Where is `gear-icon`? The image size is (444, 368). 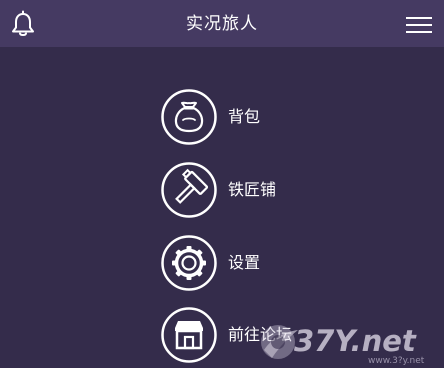 gear-icon is located at coordinates (189, 263).